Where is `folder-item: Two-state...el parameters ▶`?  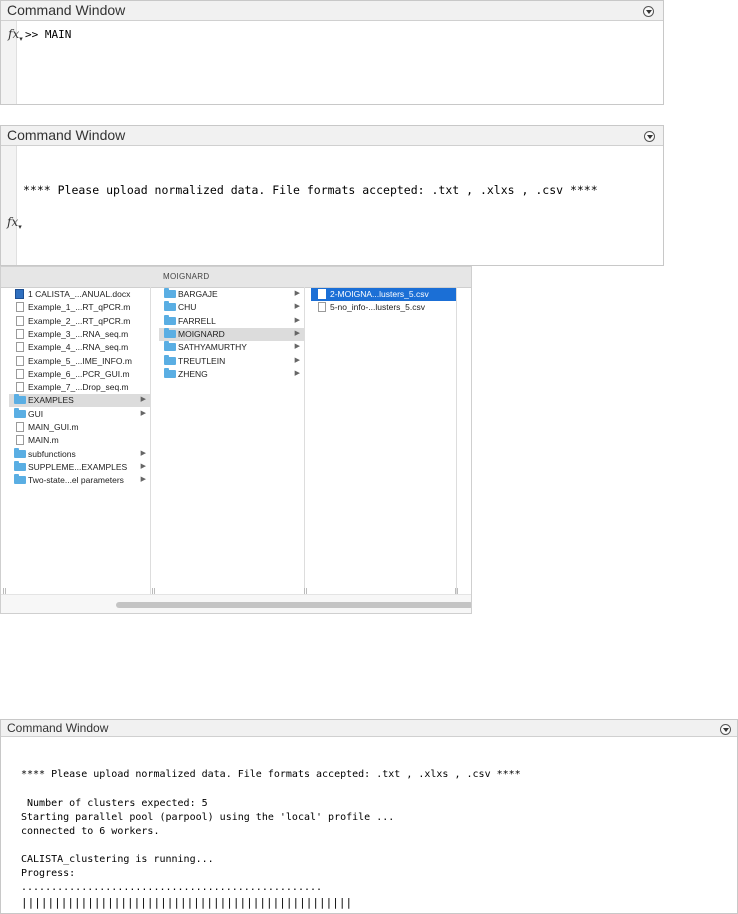
folder-item: Two-state...el parameters ▶ is located at coordinates (79, 480).